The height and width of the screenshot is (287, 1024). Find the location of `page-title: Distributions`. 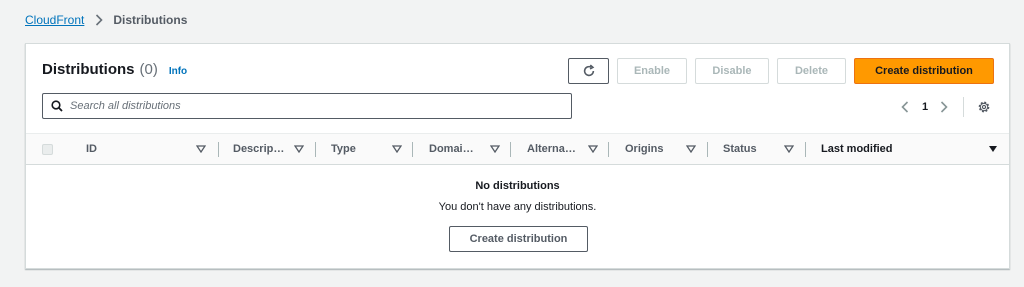

page-title: Distributions is located at coordinates (88, 69).